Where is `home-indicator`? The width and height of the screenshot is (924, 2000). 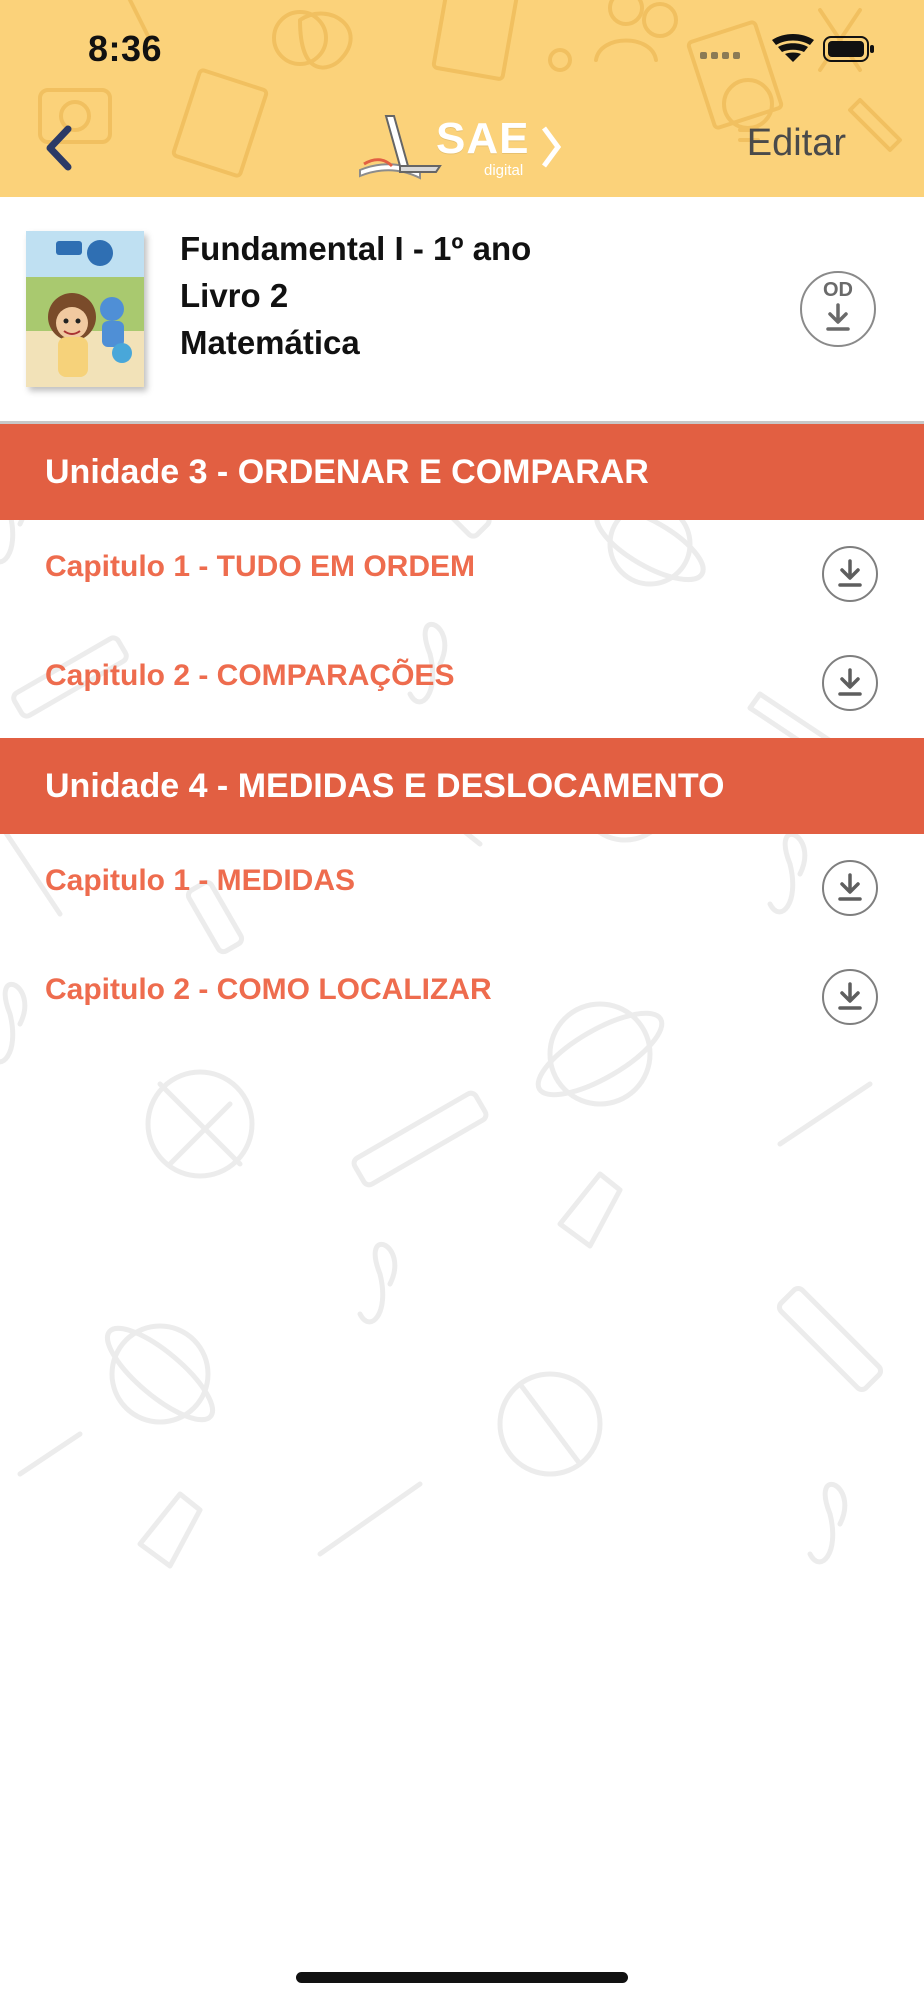 home-indicator is located at coordinates (462, 1977).